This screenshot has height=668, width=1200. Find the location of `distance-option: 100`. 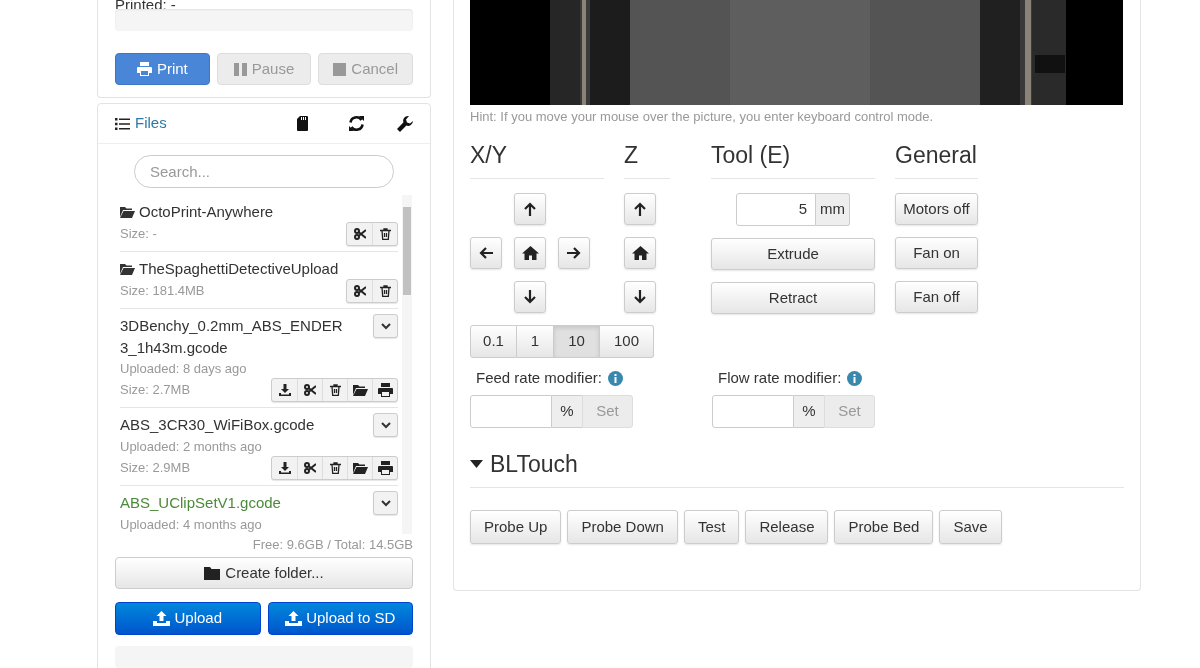

distance-option: 100 is located at coordinates (627, 341).